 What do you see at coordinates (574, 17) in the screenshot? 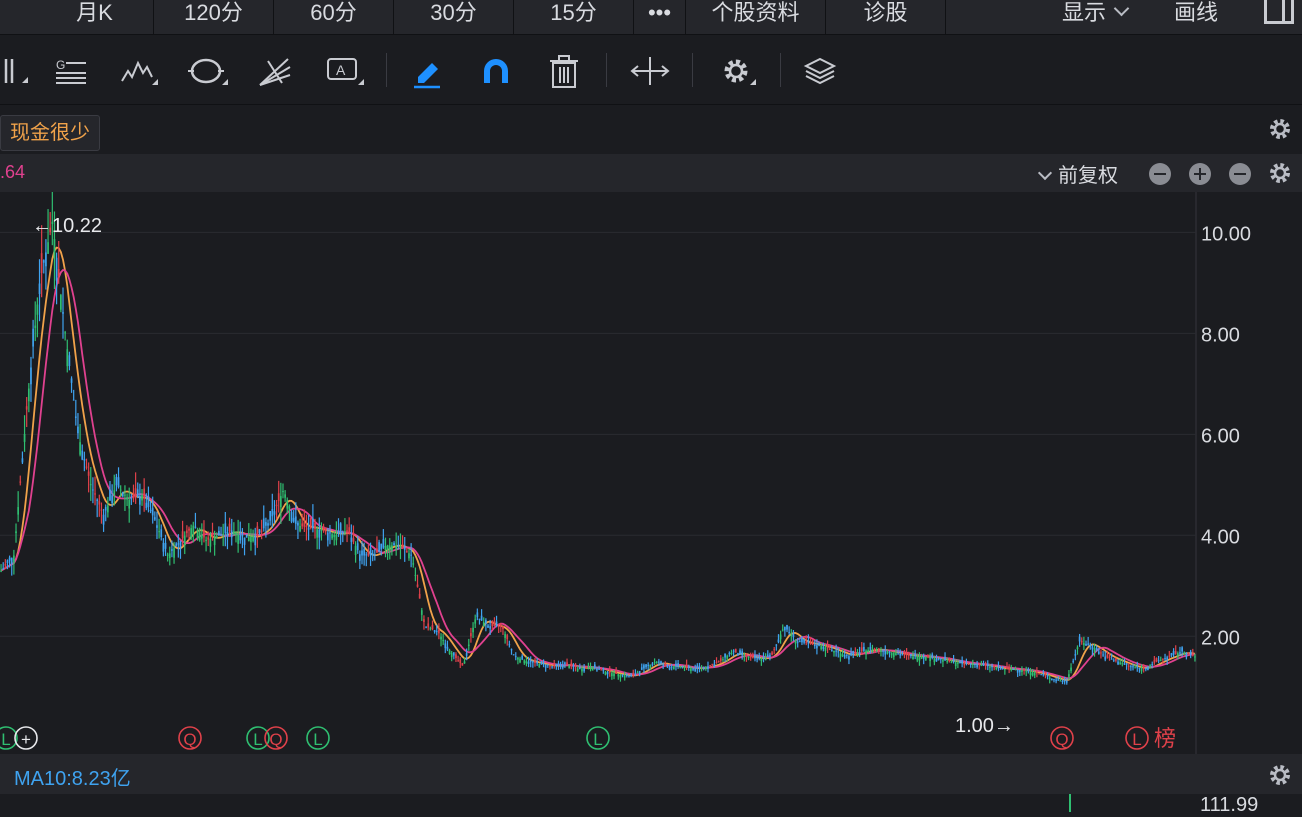
I see `tab-15min: 15分` at bounding box center [574, 17].